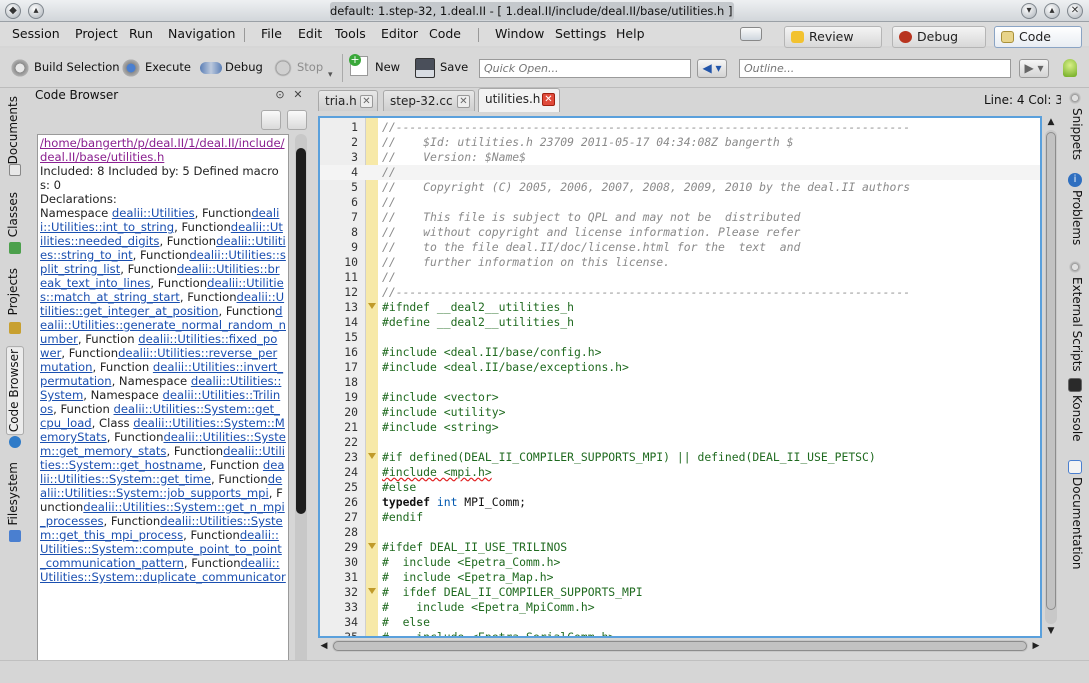  What do you see at coordinates (680, 487) in the screenshot?
I see `code-line: 25 #else` at bounding box center [680, 487].